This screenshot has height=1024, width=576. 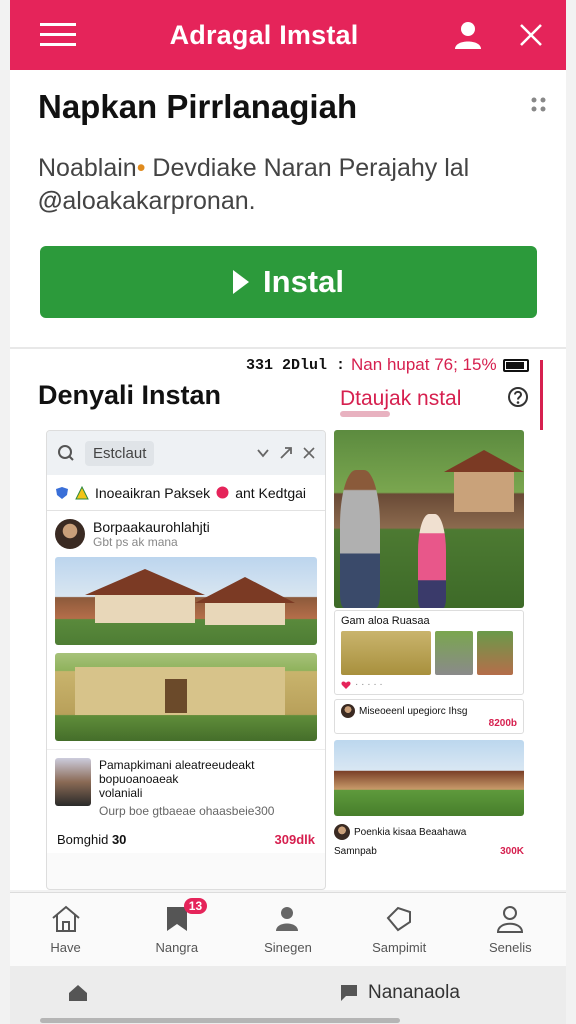 I want to click on battery-icon, so click(x=515, y=365).